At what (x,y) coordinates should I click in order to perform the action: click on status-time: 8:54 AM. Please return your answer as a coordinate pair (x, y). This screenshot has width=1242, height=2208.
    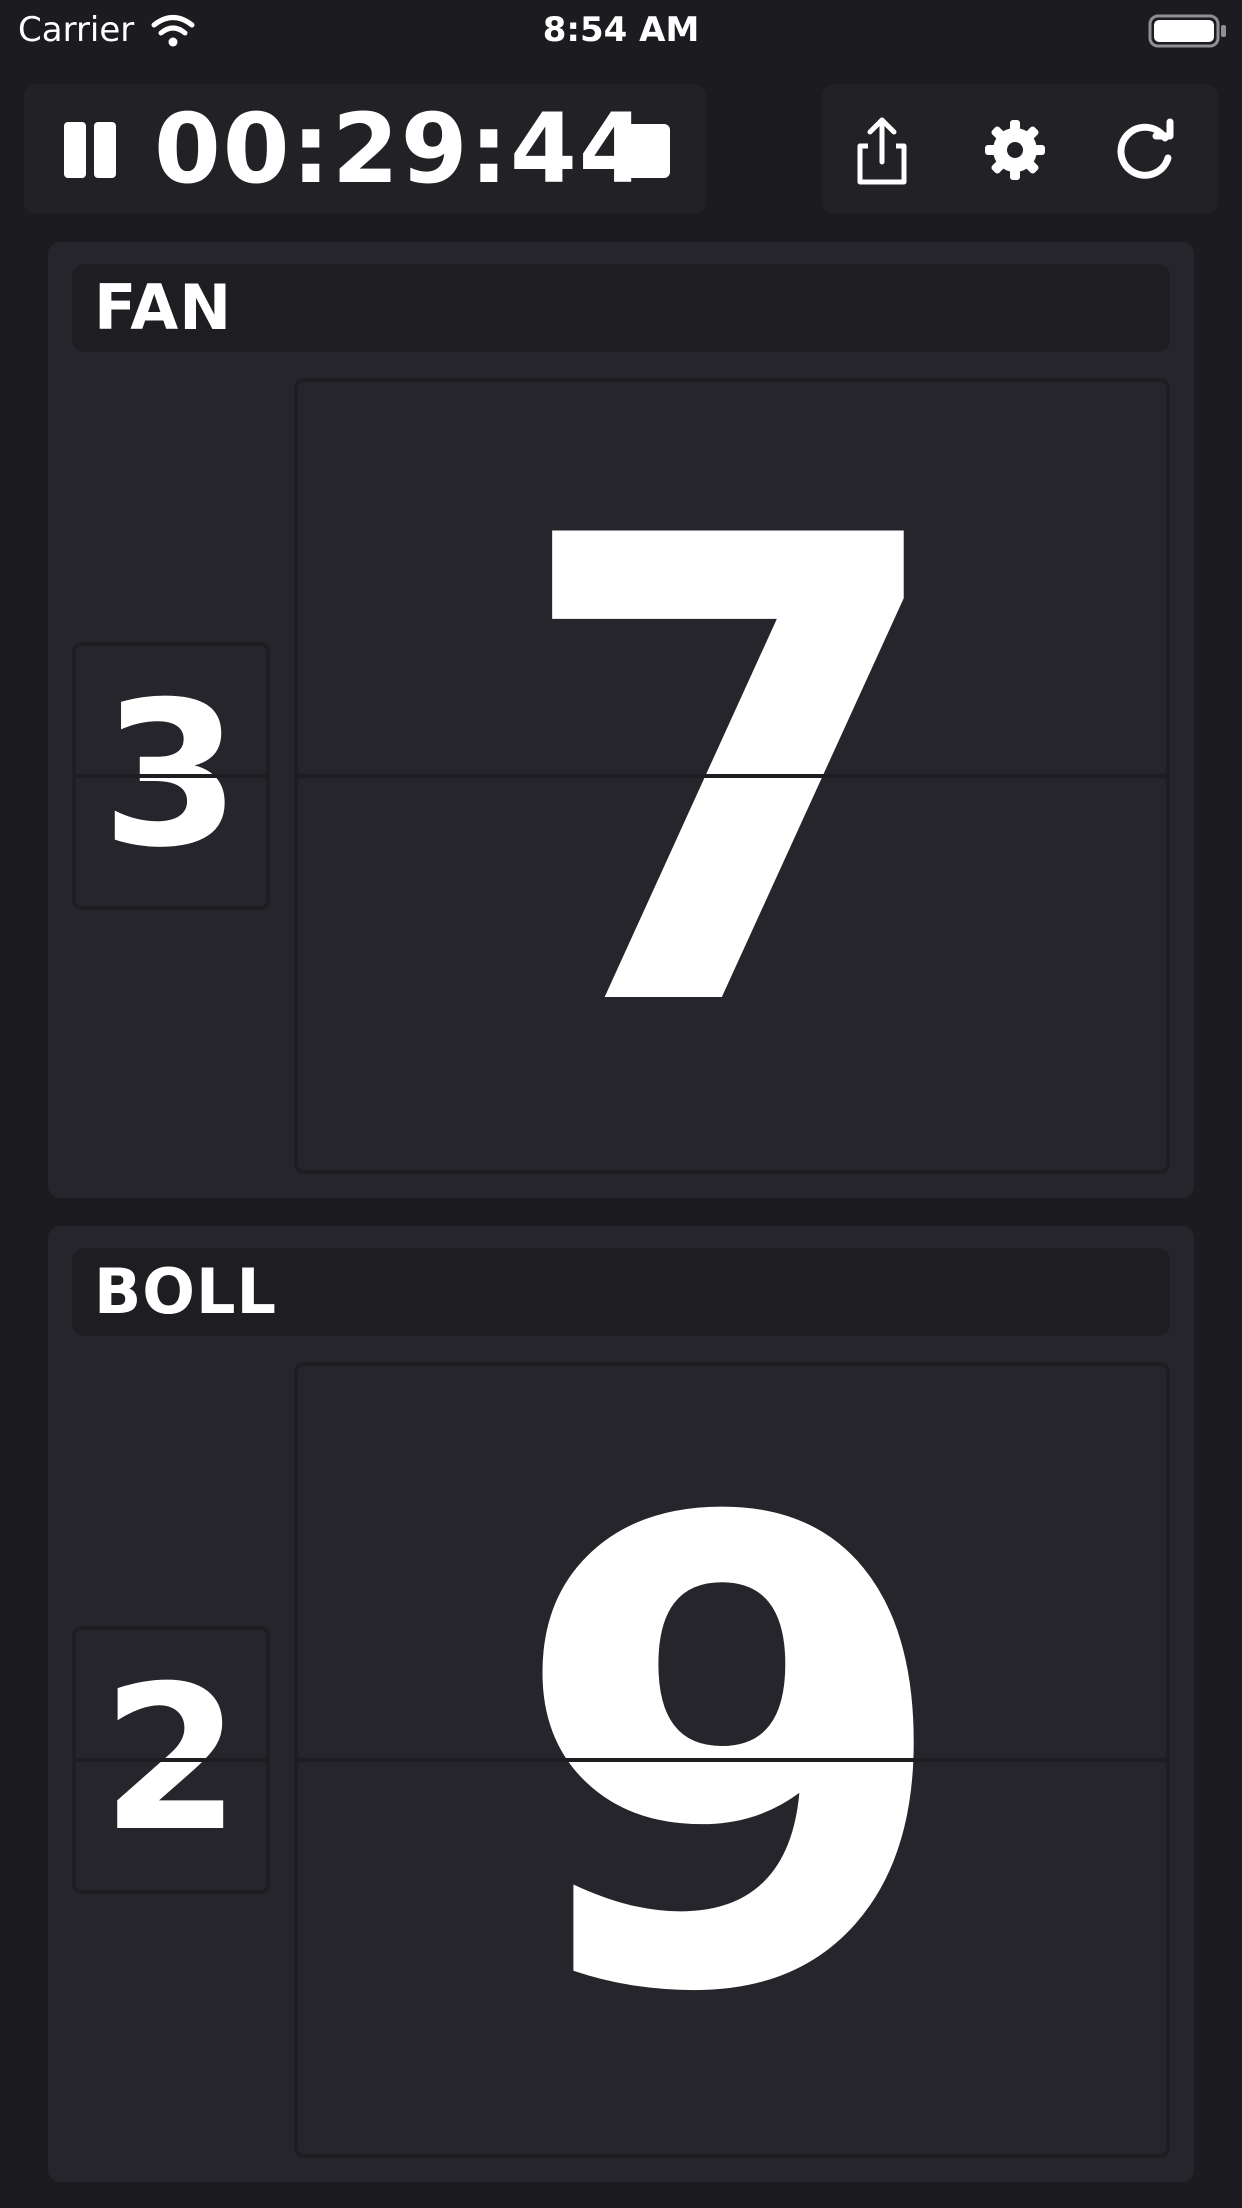
    Looking at the image, I should click on (621, 30).